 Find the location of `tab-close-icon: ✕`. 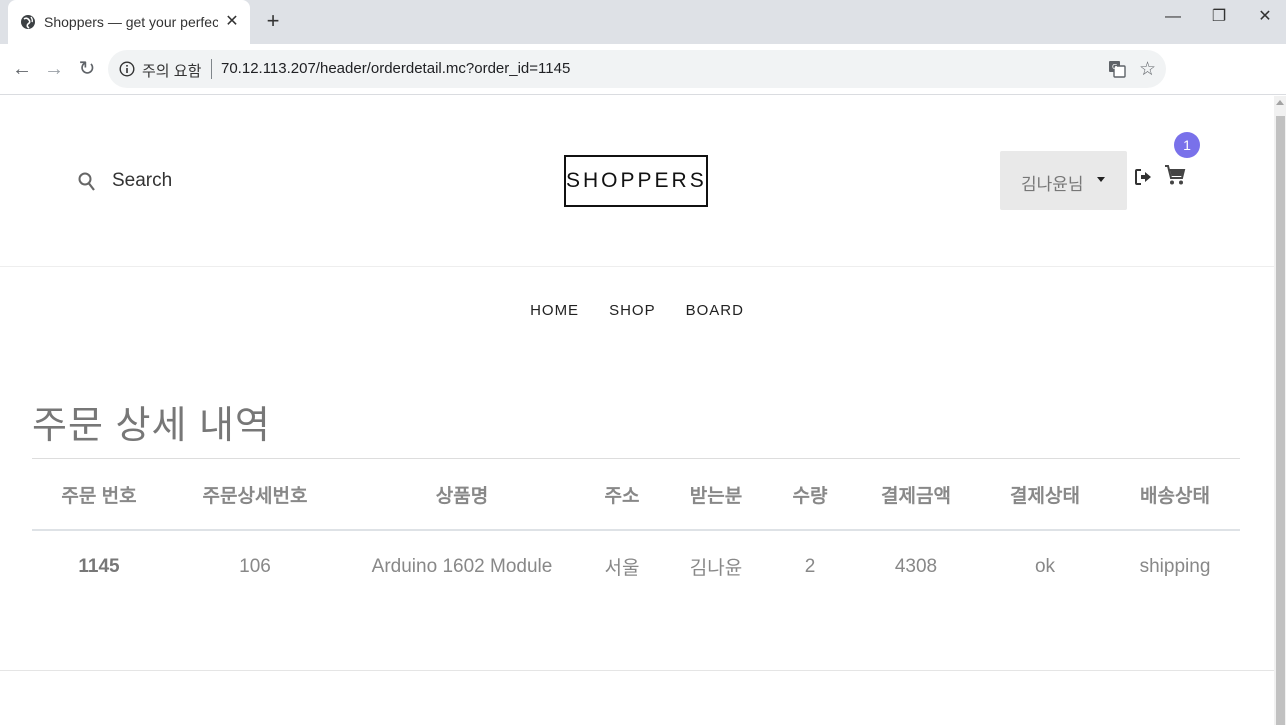

tab-close-icon: ✕ is located at coordinates (232, 22).